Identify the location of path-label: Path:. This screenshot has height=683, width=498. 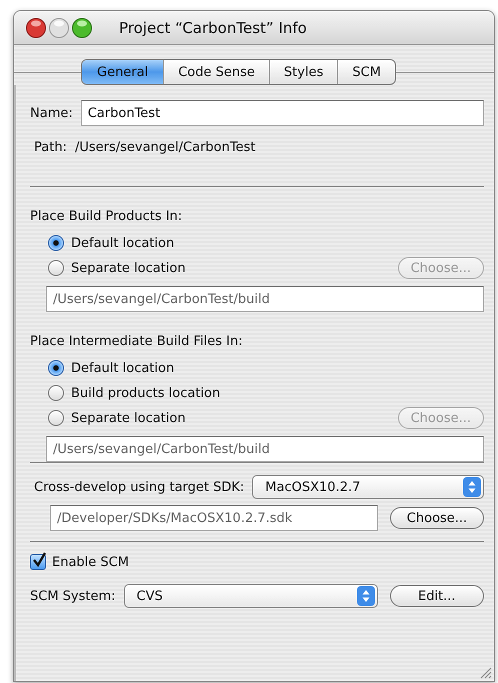
(50, 147).